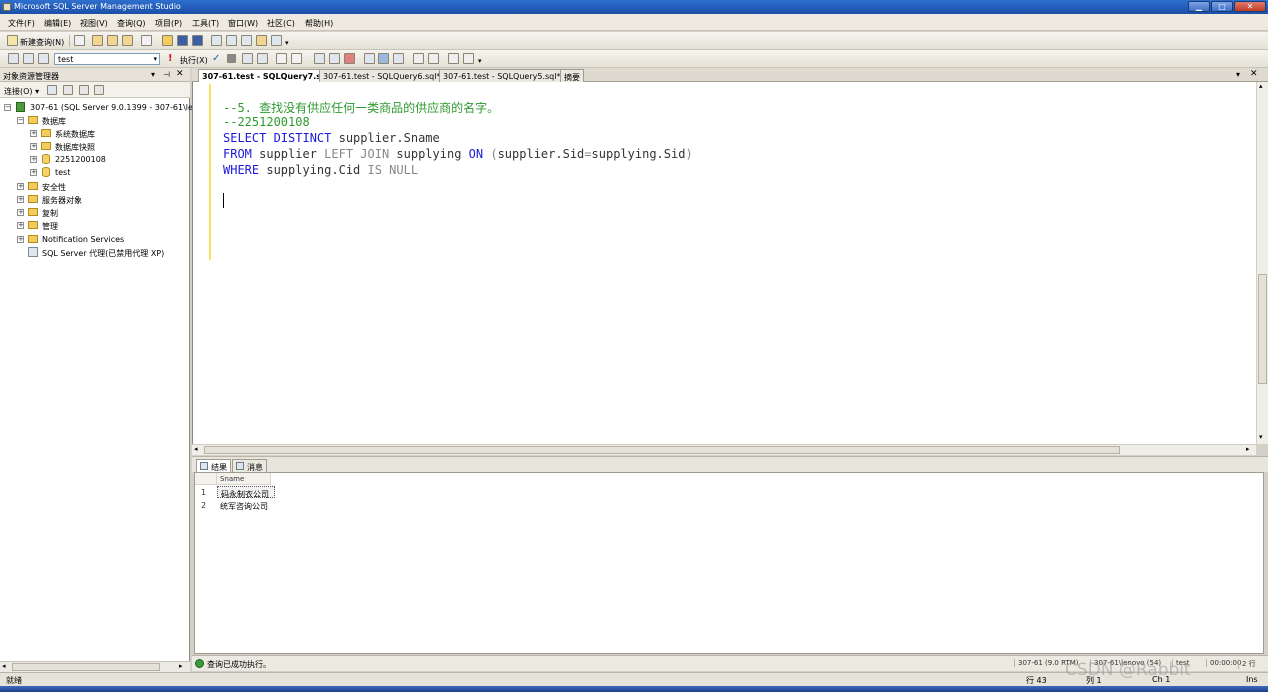 This screenshot has width=1268, height=692. Describe the element at coordinates (99, 90) in the screenshot. I see `filter-icon` at that location.